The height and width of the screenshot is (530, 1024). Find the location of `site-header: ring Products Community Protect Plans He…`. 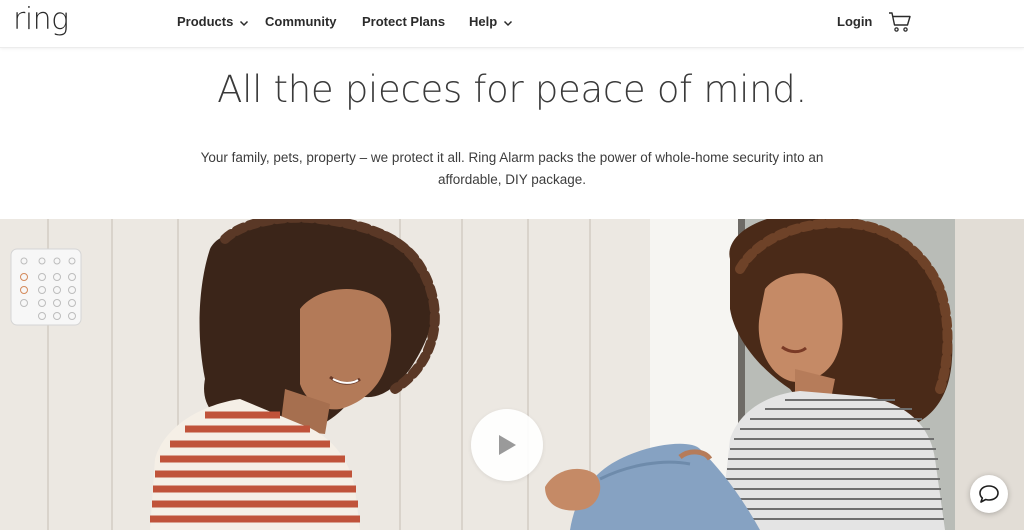

site-header: ring Products Community Protect Plans He… is located at coordinates (512, 24).